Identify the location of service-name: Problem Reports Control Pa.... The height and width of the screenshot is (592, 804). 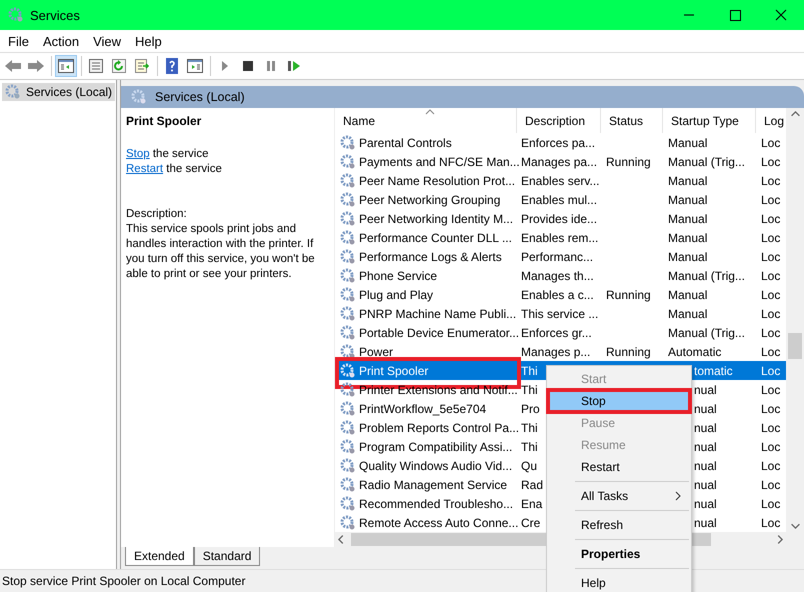
(439, 427).